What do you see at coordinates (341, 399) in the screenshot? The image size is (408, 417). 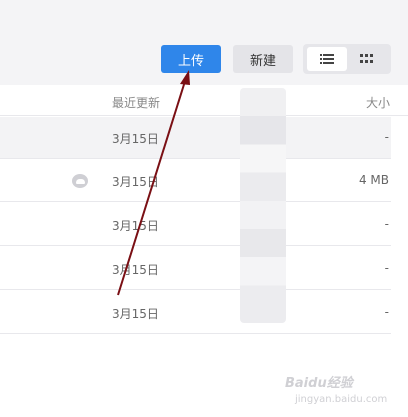 I see `watermark-url: jingyan.baidu.com` at bounding box center [341, 399].